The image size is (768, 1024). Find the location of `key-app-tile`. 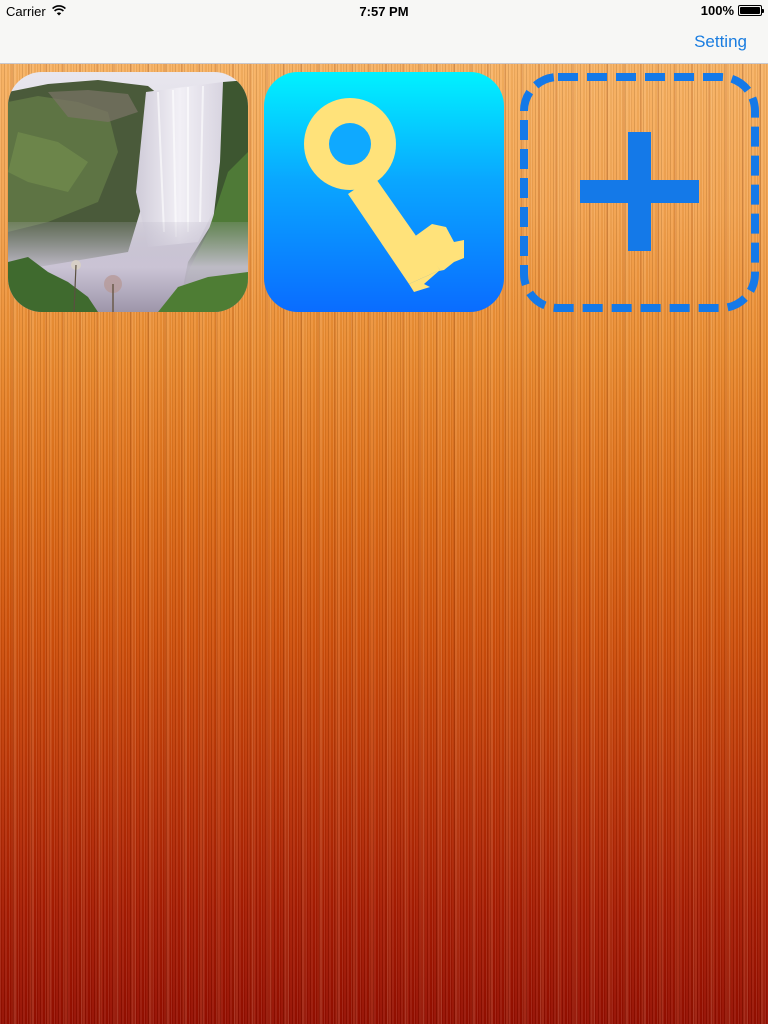

key-app-tile is located at coordinates (384, 192).